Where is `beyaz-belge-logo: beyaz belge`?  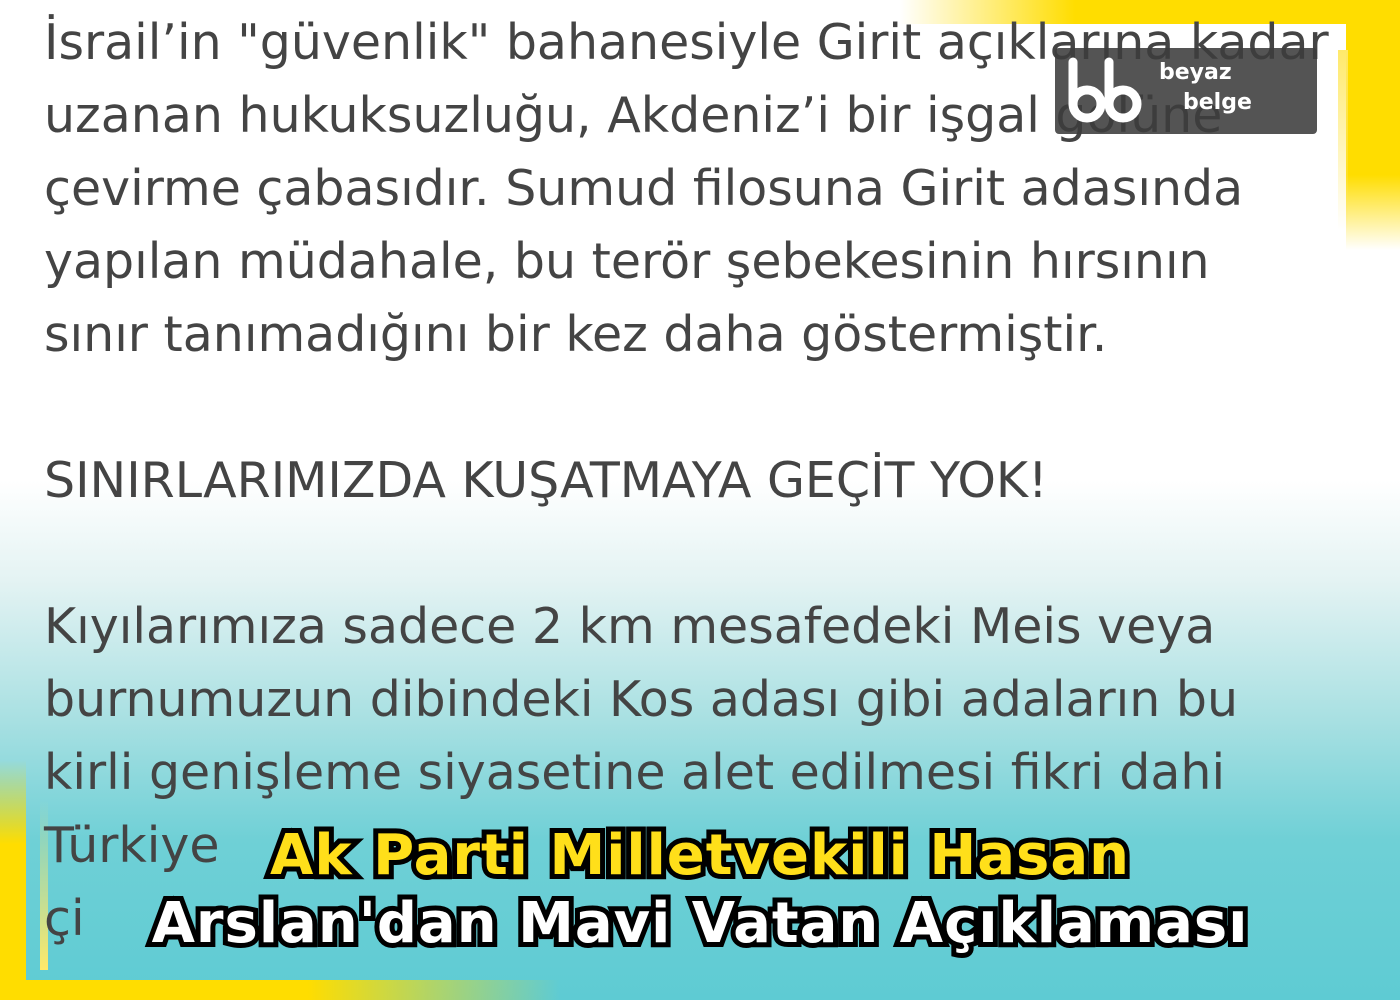 beyaz-belge-logo: beyaz belge is located at coordinates (1186, 91).